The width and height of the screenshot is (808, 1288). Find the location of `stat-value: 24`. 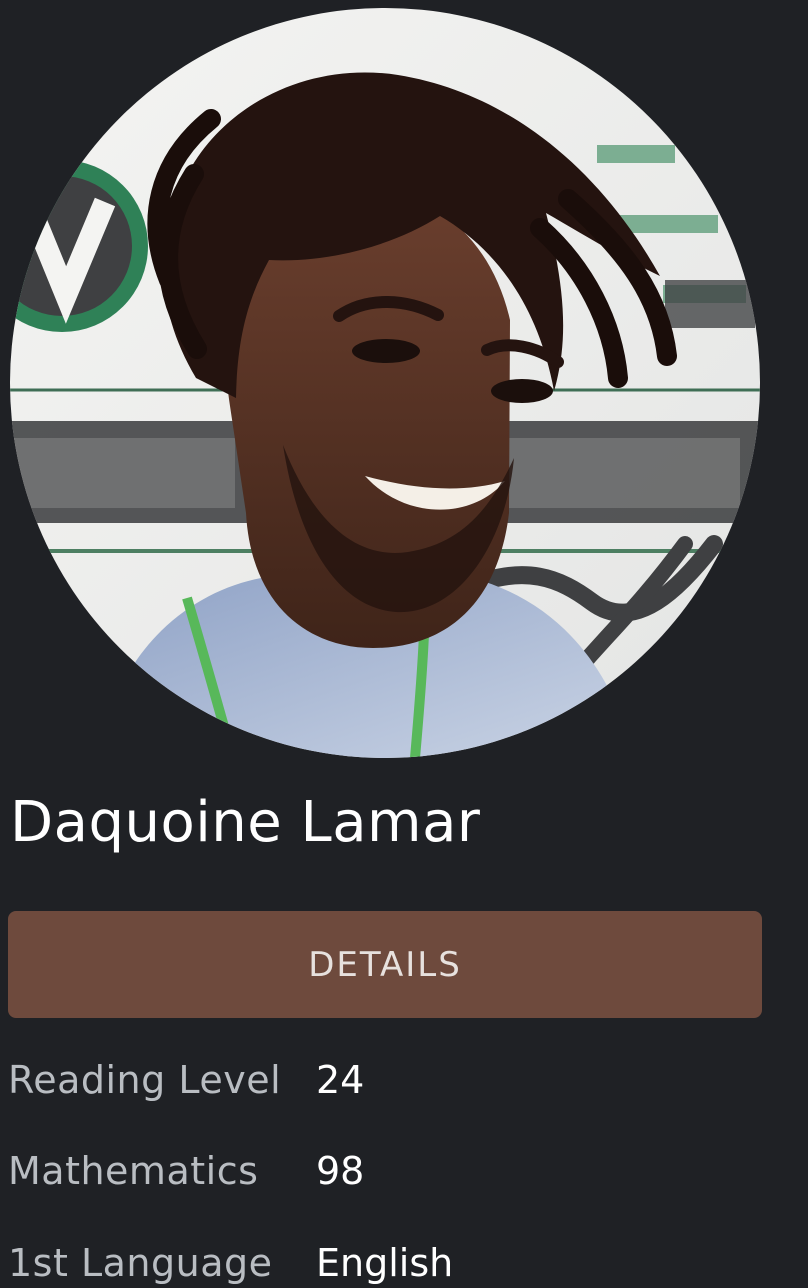

stat-value: 24 is located at coordinates (340, 1080).